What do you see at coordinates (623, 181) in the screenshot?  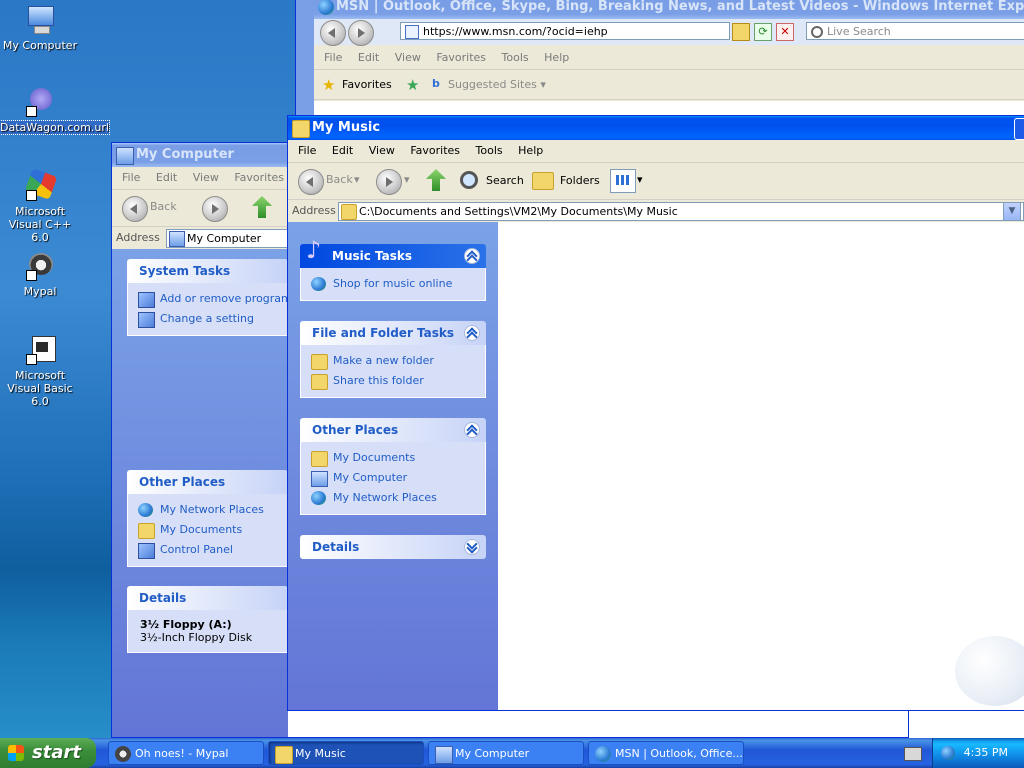 I see `views-button` at bounding box center [623, 181].